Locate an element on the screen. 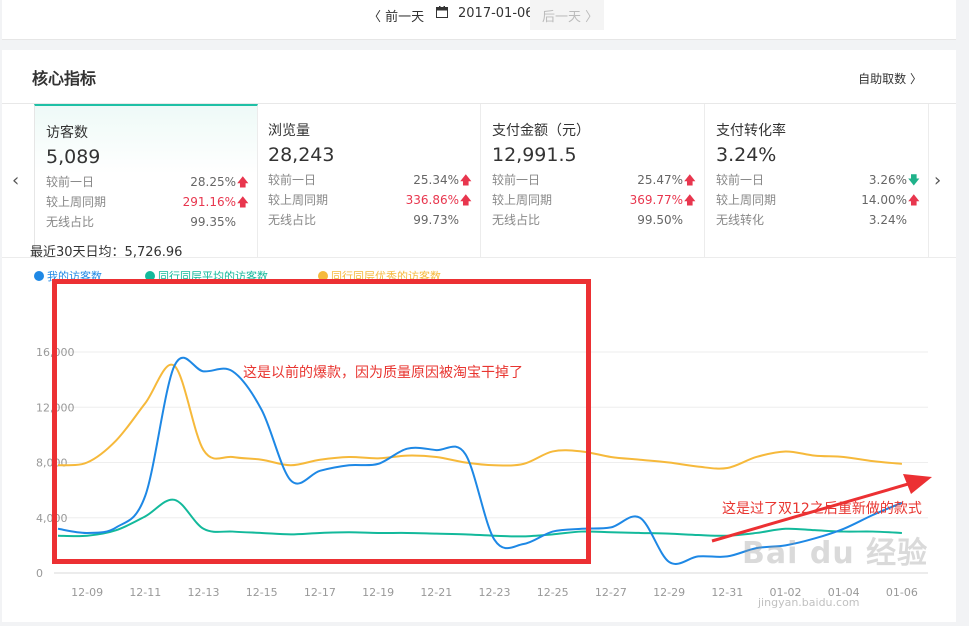 This screenshot has height=626, width=969. x-tick-label: 12-11 is located at coordinates (145, 592).